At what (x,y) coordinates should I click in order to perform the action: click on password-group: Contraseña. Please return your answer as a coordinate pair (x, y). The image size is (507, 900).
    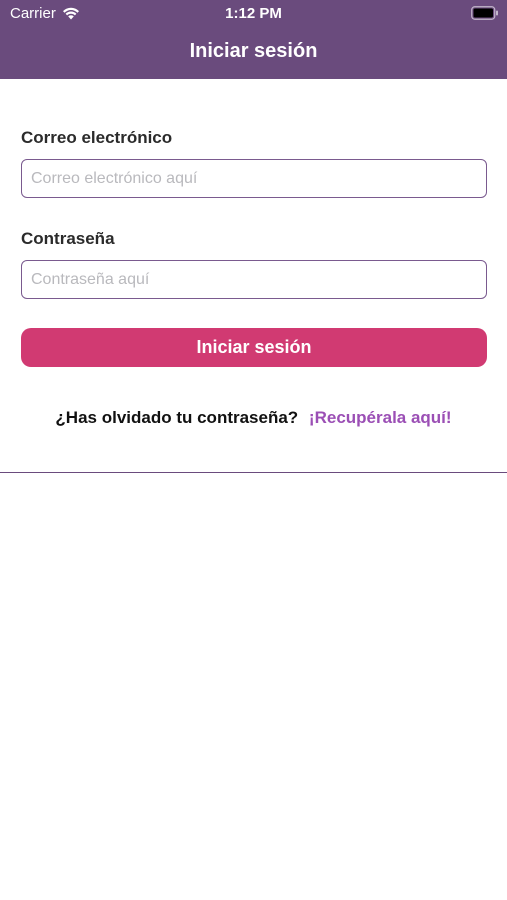
    Looking at the image, I should click on (254, 264).